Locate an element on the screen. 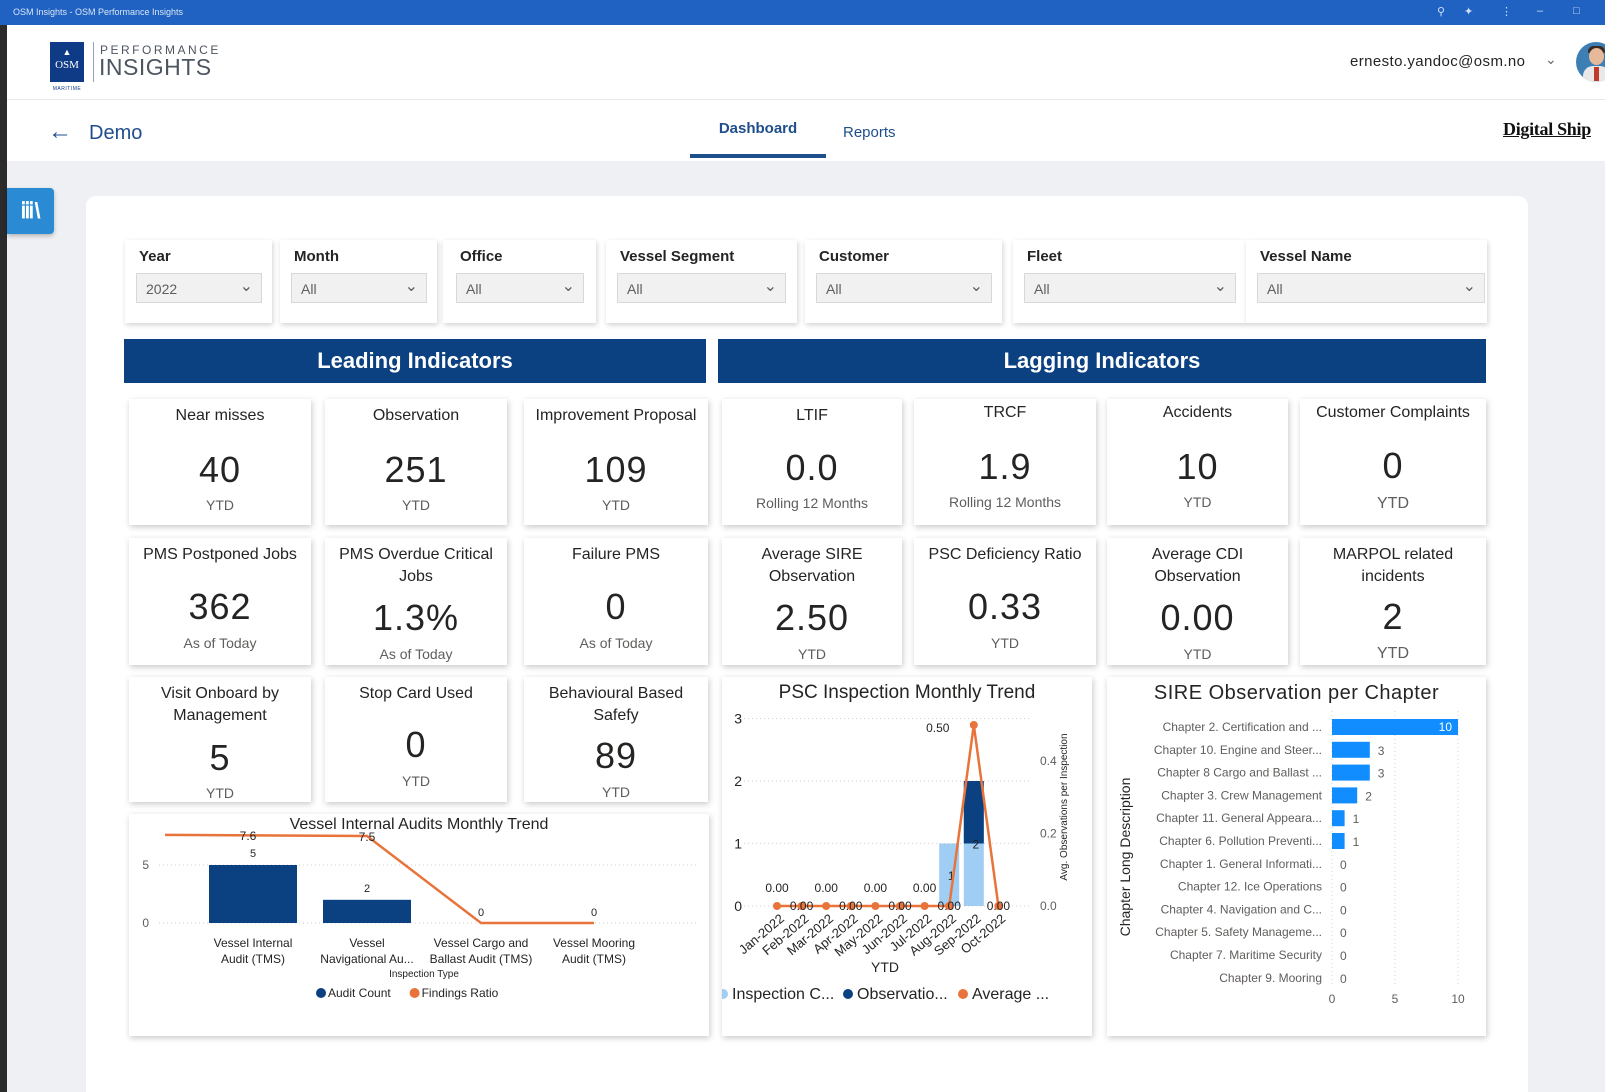  report-navigation: ← Demo Dashboard Reports Digital Ship is located at coordinates (806, 130).